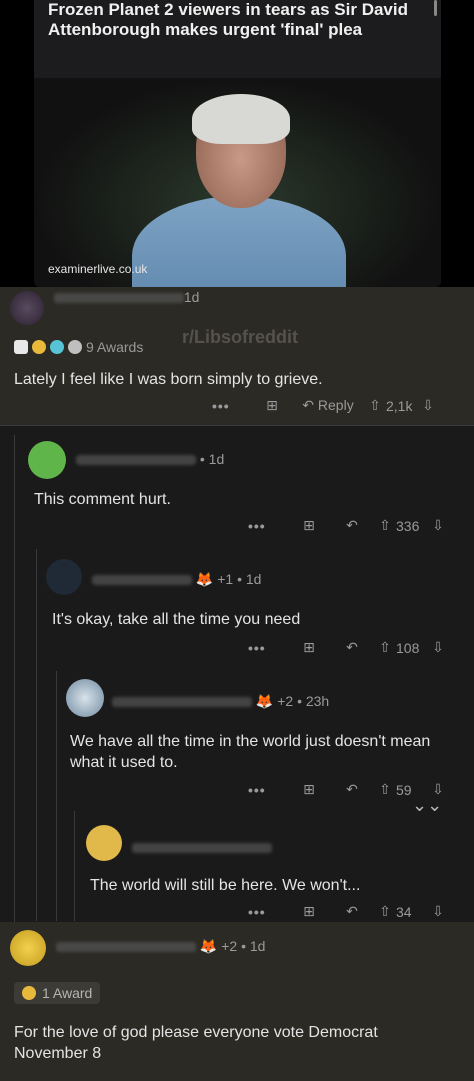 The width and height of the screenshot is (474, 1081). I want to click on person-hair, so click(241, 119).